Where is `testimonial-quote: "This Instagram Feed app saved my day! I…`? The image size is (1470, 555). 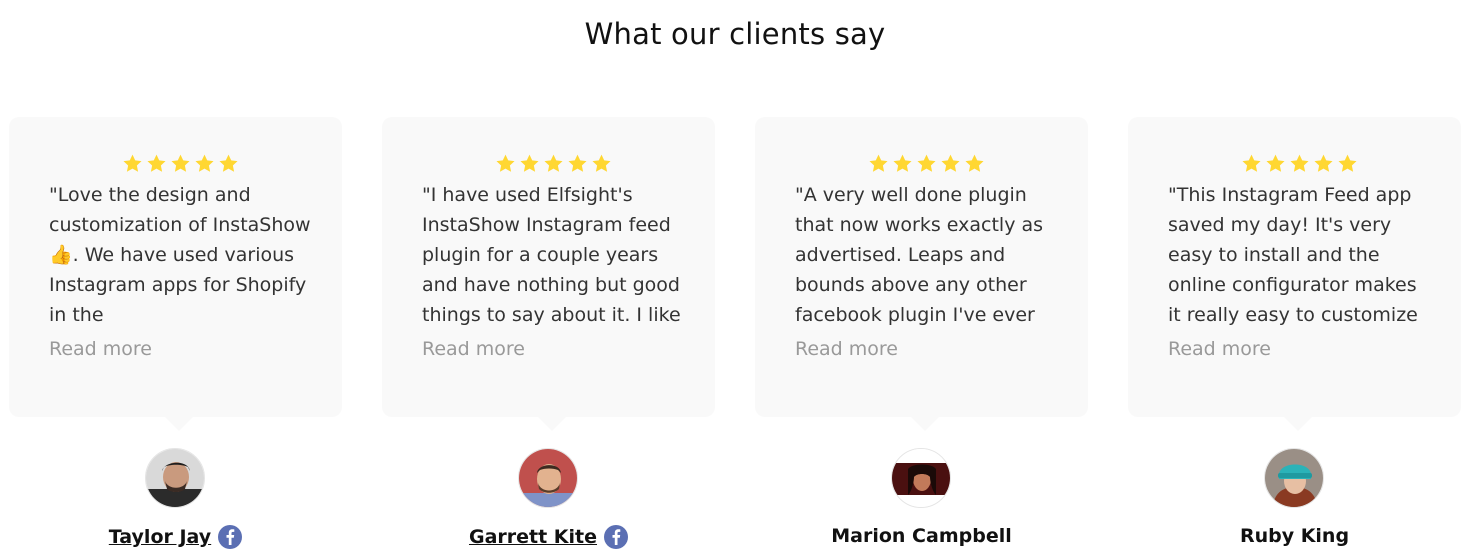
testimonial-quote: "This Instagram Feed app saved my day! I… is located at coordinates (1295, 255).